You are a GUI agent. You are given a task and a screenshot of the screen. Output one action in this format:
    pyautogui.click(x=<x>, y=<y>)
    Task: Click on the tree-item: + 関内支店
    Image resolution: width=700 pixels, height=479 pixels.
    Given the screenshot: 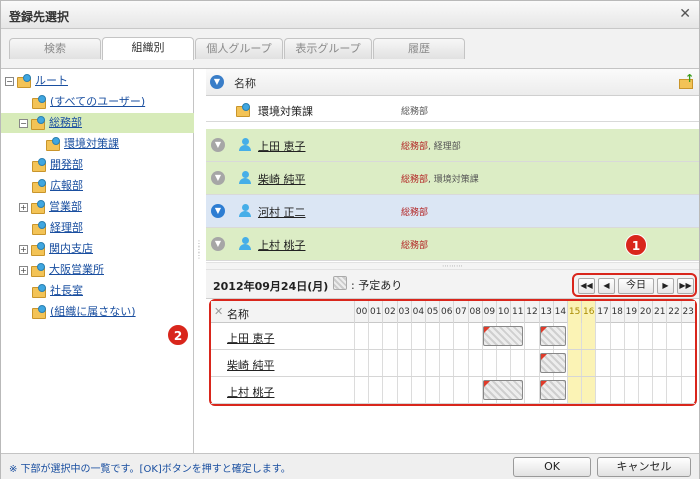 What is the action you would take?
    pyautogui.click(x=97, y=249)
    